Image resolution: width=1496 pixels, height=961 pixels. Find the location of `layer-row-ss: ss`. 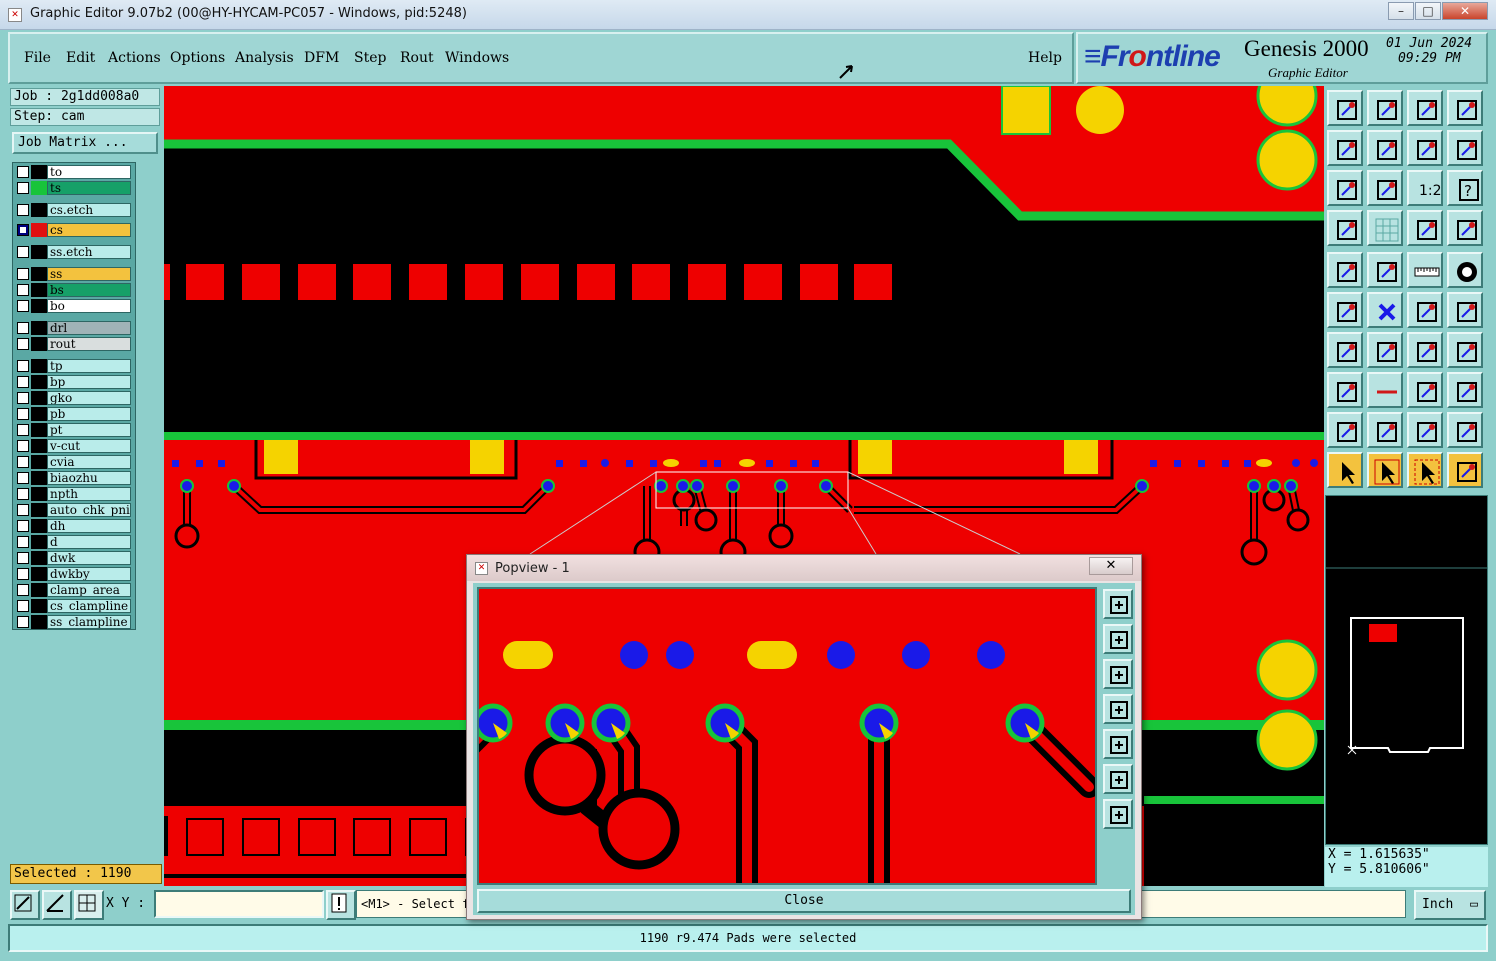

layer-row-ss: ss is located at coordinates (74, 274).